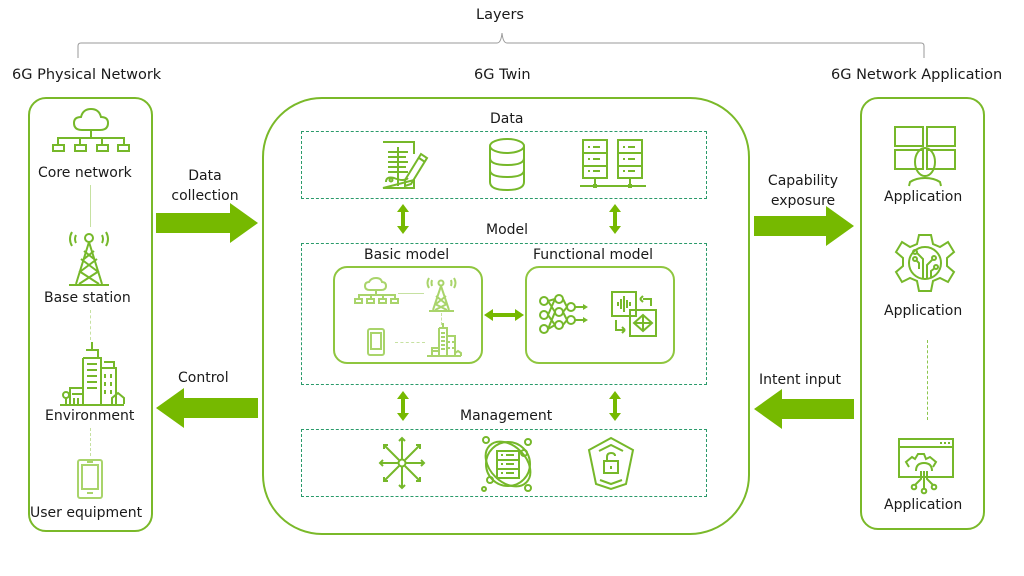 The height and width of the screenshot is (576, 1024). I want to click on basic-functional-link-arrow, so click(504, 315).